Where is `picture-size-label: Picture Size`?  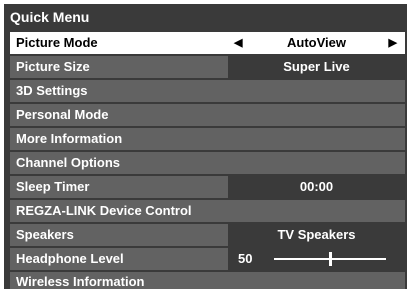 picture-size-label: Picture Size is located at coordinates (53, 66).